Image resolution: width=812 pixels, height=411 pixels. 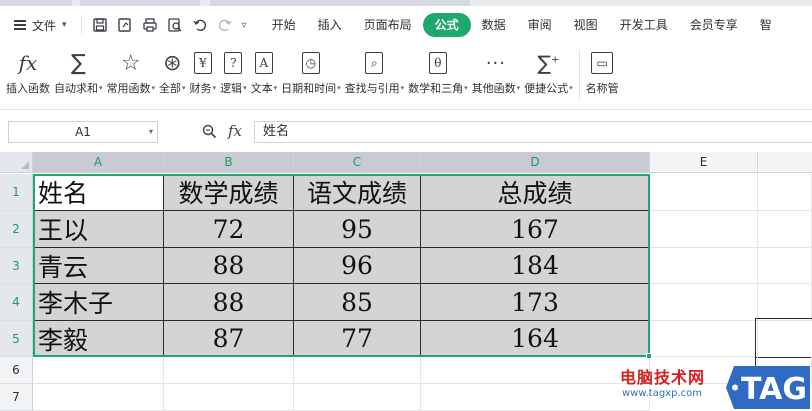 I want to click on tab-insert: 插入, so click(x=330, y=25).